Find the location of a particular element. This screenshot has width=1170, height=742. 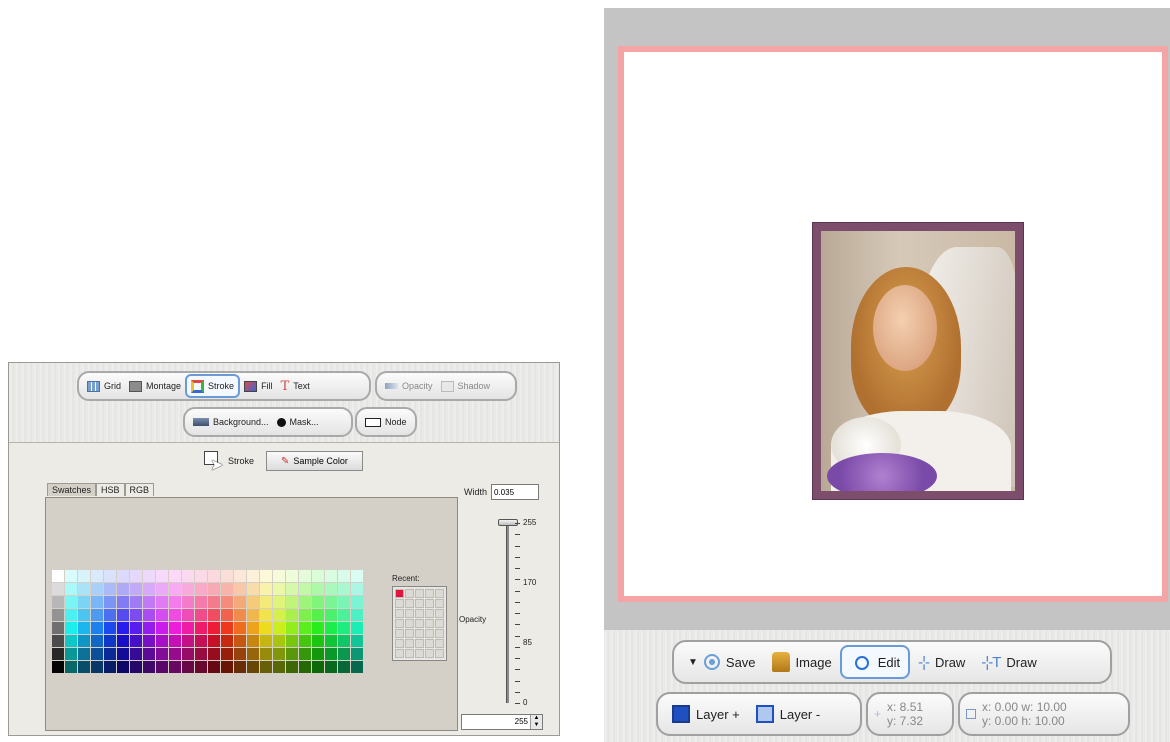

grid-button: Grid is located at coordinates (104, 386).